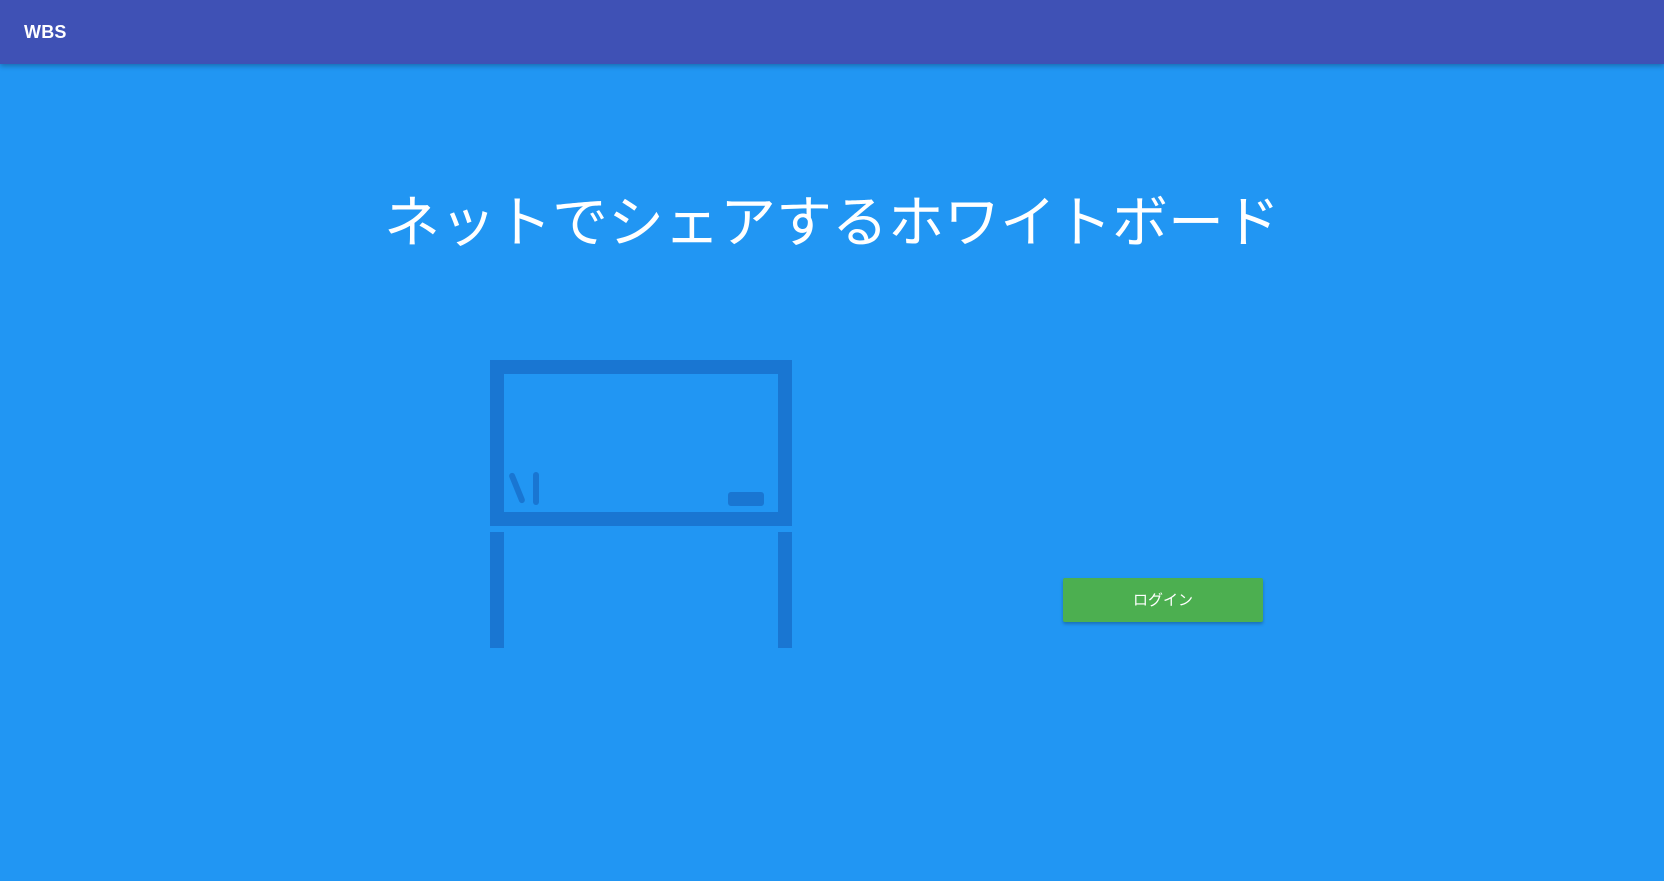 The height and width of the screenshot is (881, 1664). I want to click on whiteboard-left-leg, so click(497, 590).